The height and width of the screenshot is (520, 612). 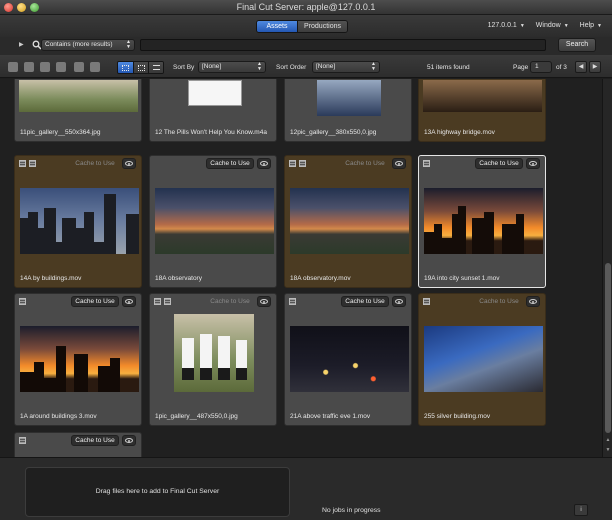 I want to click on jobs-status: No jobs in progress, so click(x=351, y=510).